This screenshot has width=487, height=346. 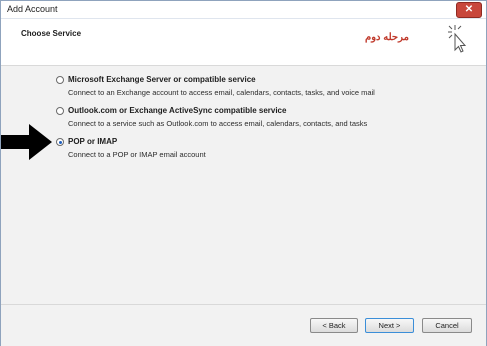 What do you see at coordinates (387, 37) in the screenshot?
I see `step-annotation: مرحله دوم` at bounding box center [387, 37].